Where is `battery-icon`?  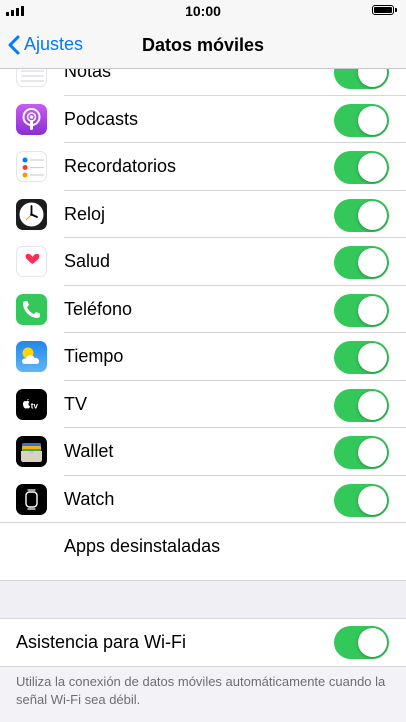 battery-icon is located at coordinates (384, 10).